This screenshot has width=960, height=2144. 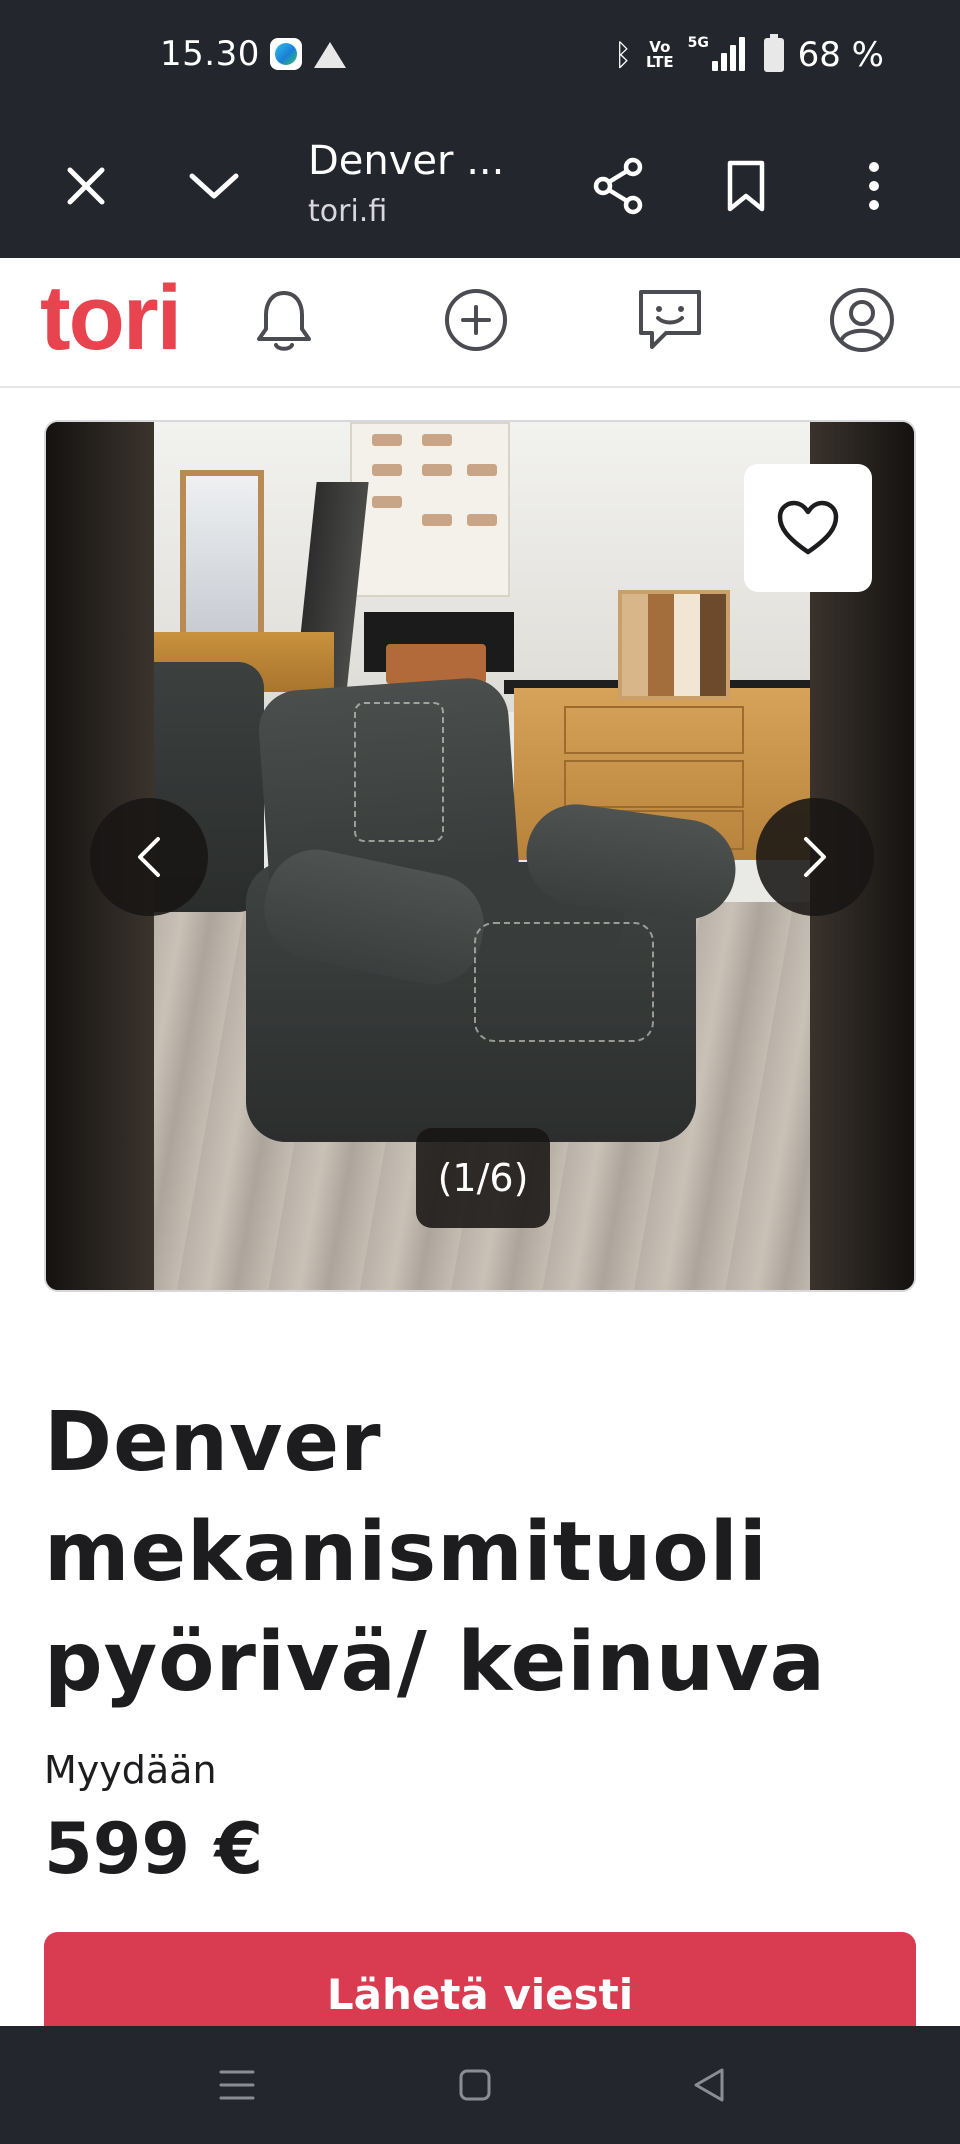 I want to click on heart-icon, so click(x=808, y=527).